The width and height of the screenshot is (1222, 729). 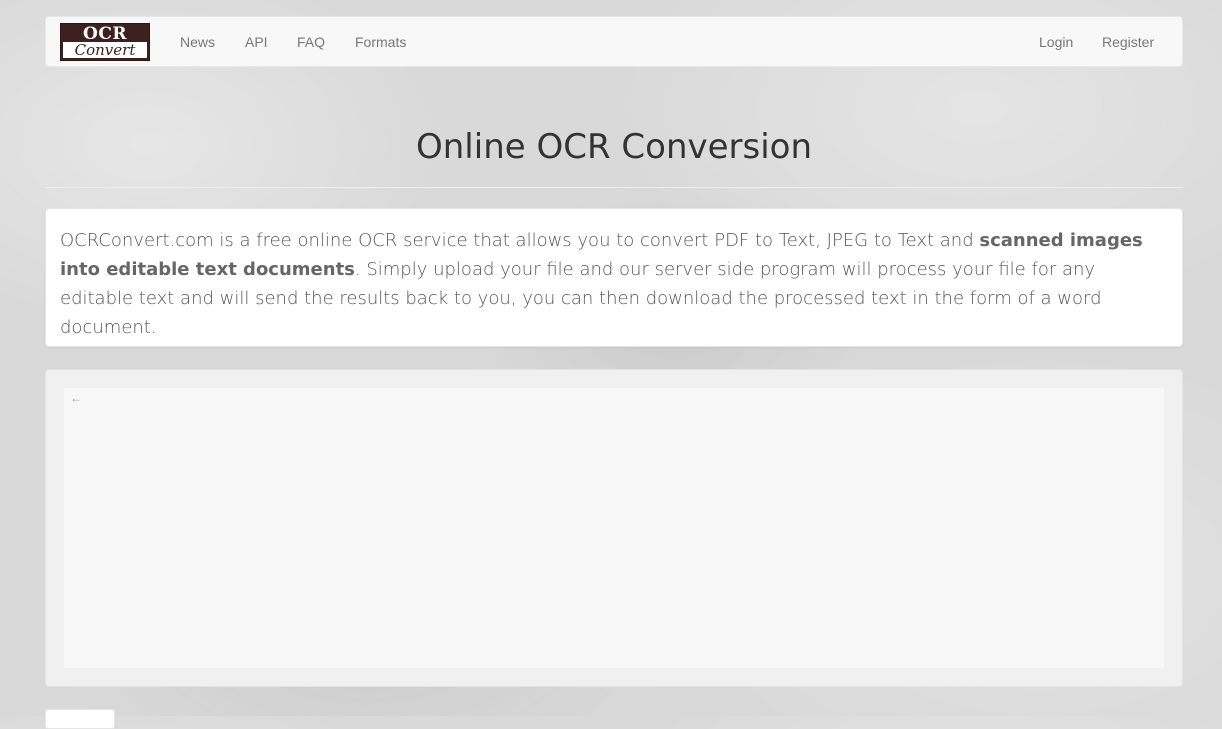 What do you see at coordinates (80, 719) in the screenshot?
I see `bottom-panel-edge` at bounding box center [80, 719].